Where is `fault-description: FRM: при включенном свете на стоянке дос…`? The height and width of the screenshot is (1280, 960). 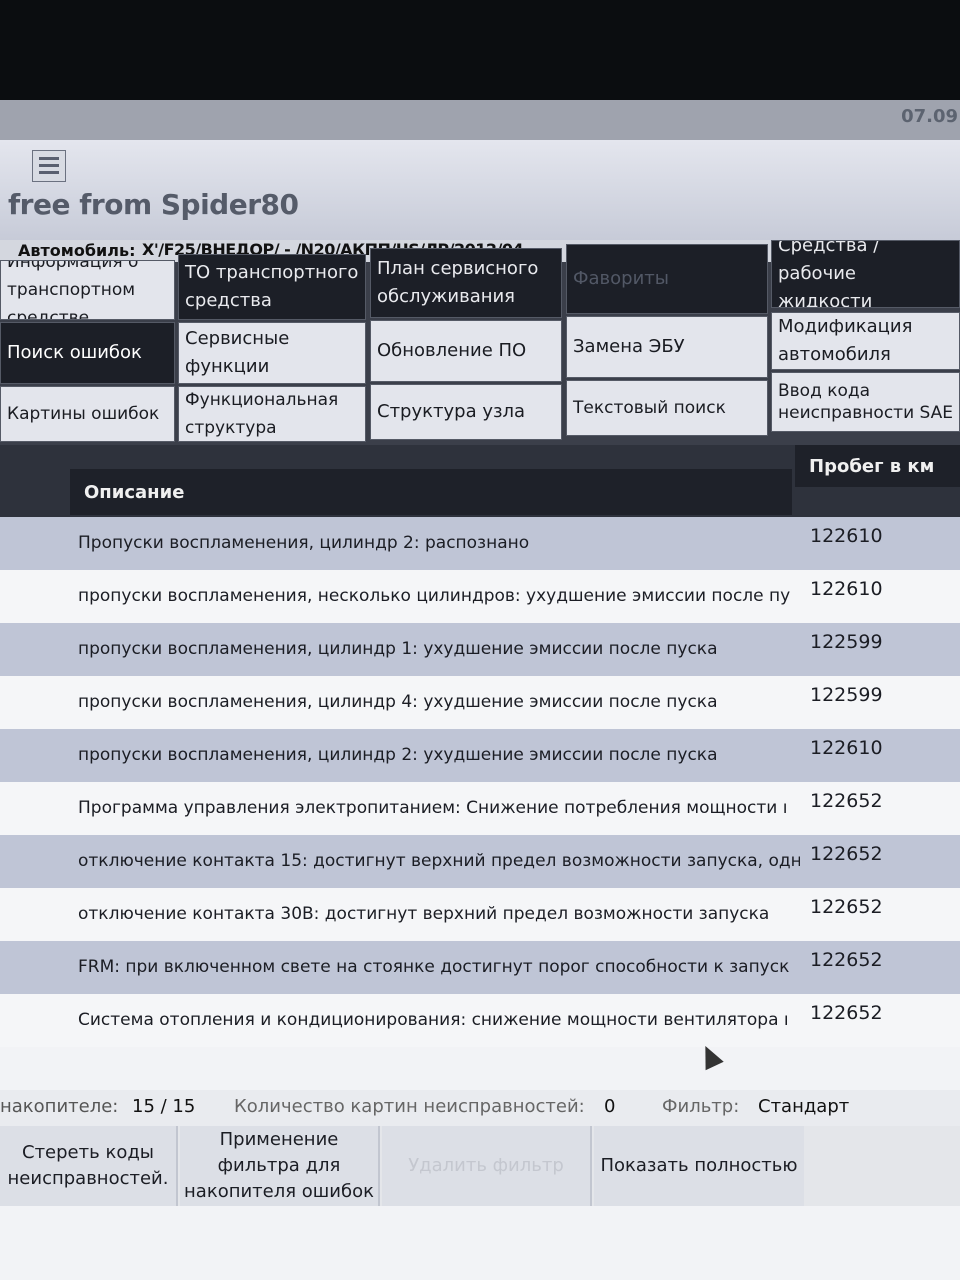
fault-description: FRM: при включенном свете на стоянке дос… is located at coordinates (434, 967).